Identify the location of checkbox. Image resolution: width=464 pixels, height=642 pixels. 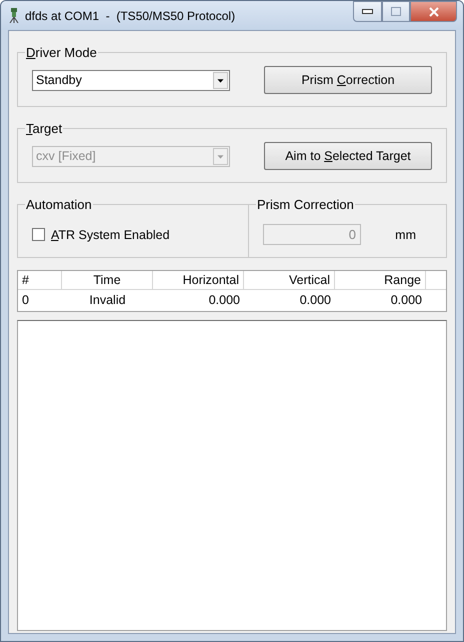
(38, 234).